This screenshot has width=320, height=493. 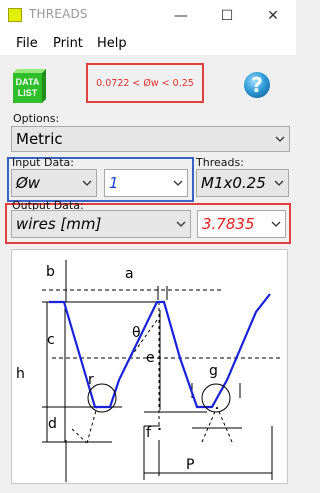 I want to click on label-e: e, so click(x=150, y=358).